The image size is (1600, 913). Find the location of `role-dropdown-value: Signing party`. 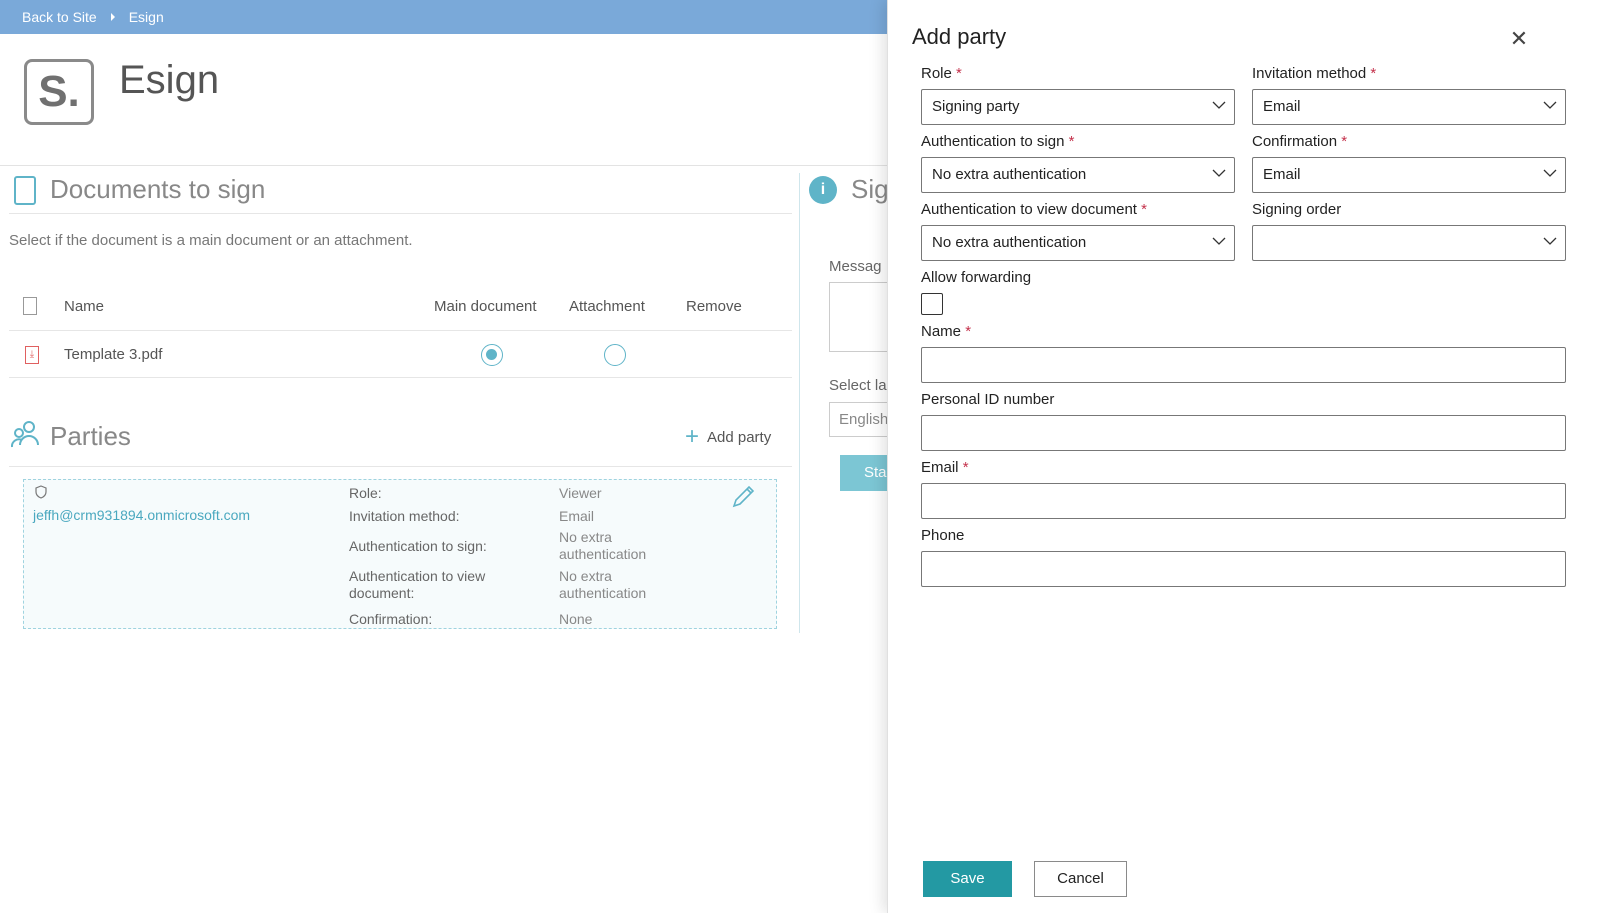

role-dropdown-value: Signing party is located at coordinates (976, 106).